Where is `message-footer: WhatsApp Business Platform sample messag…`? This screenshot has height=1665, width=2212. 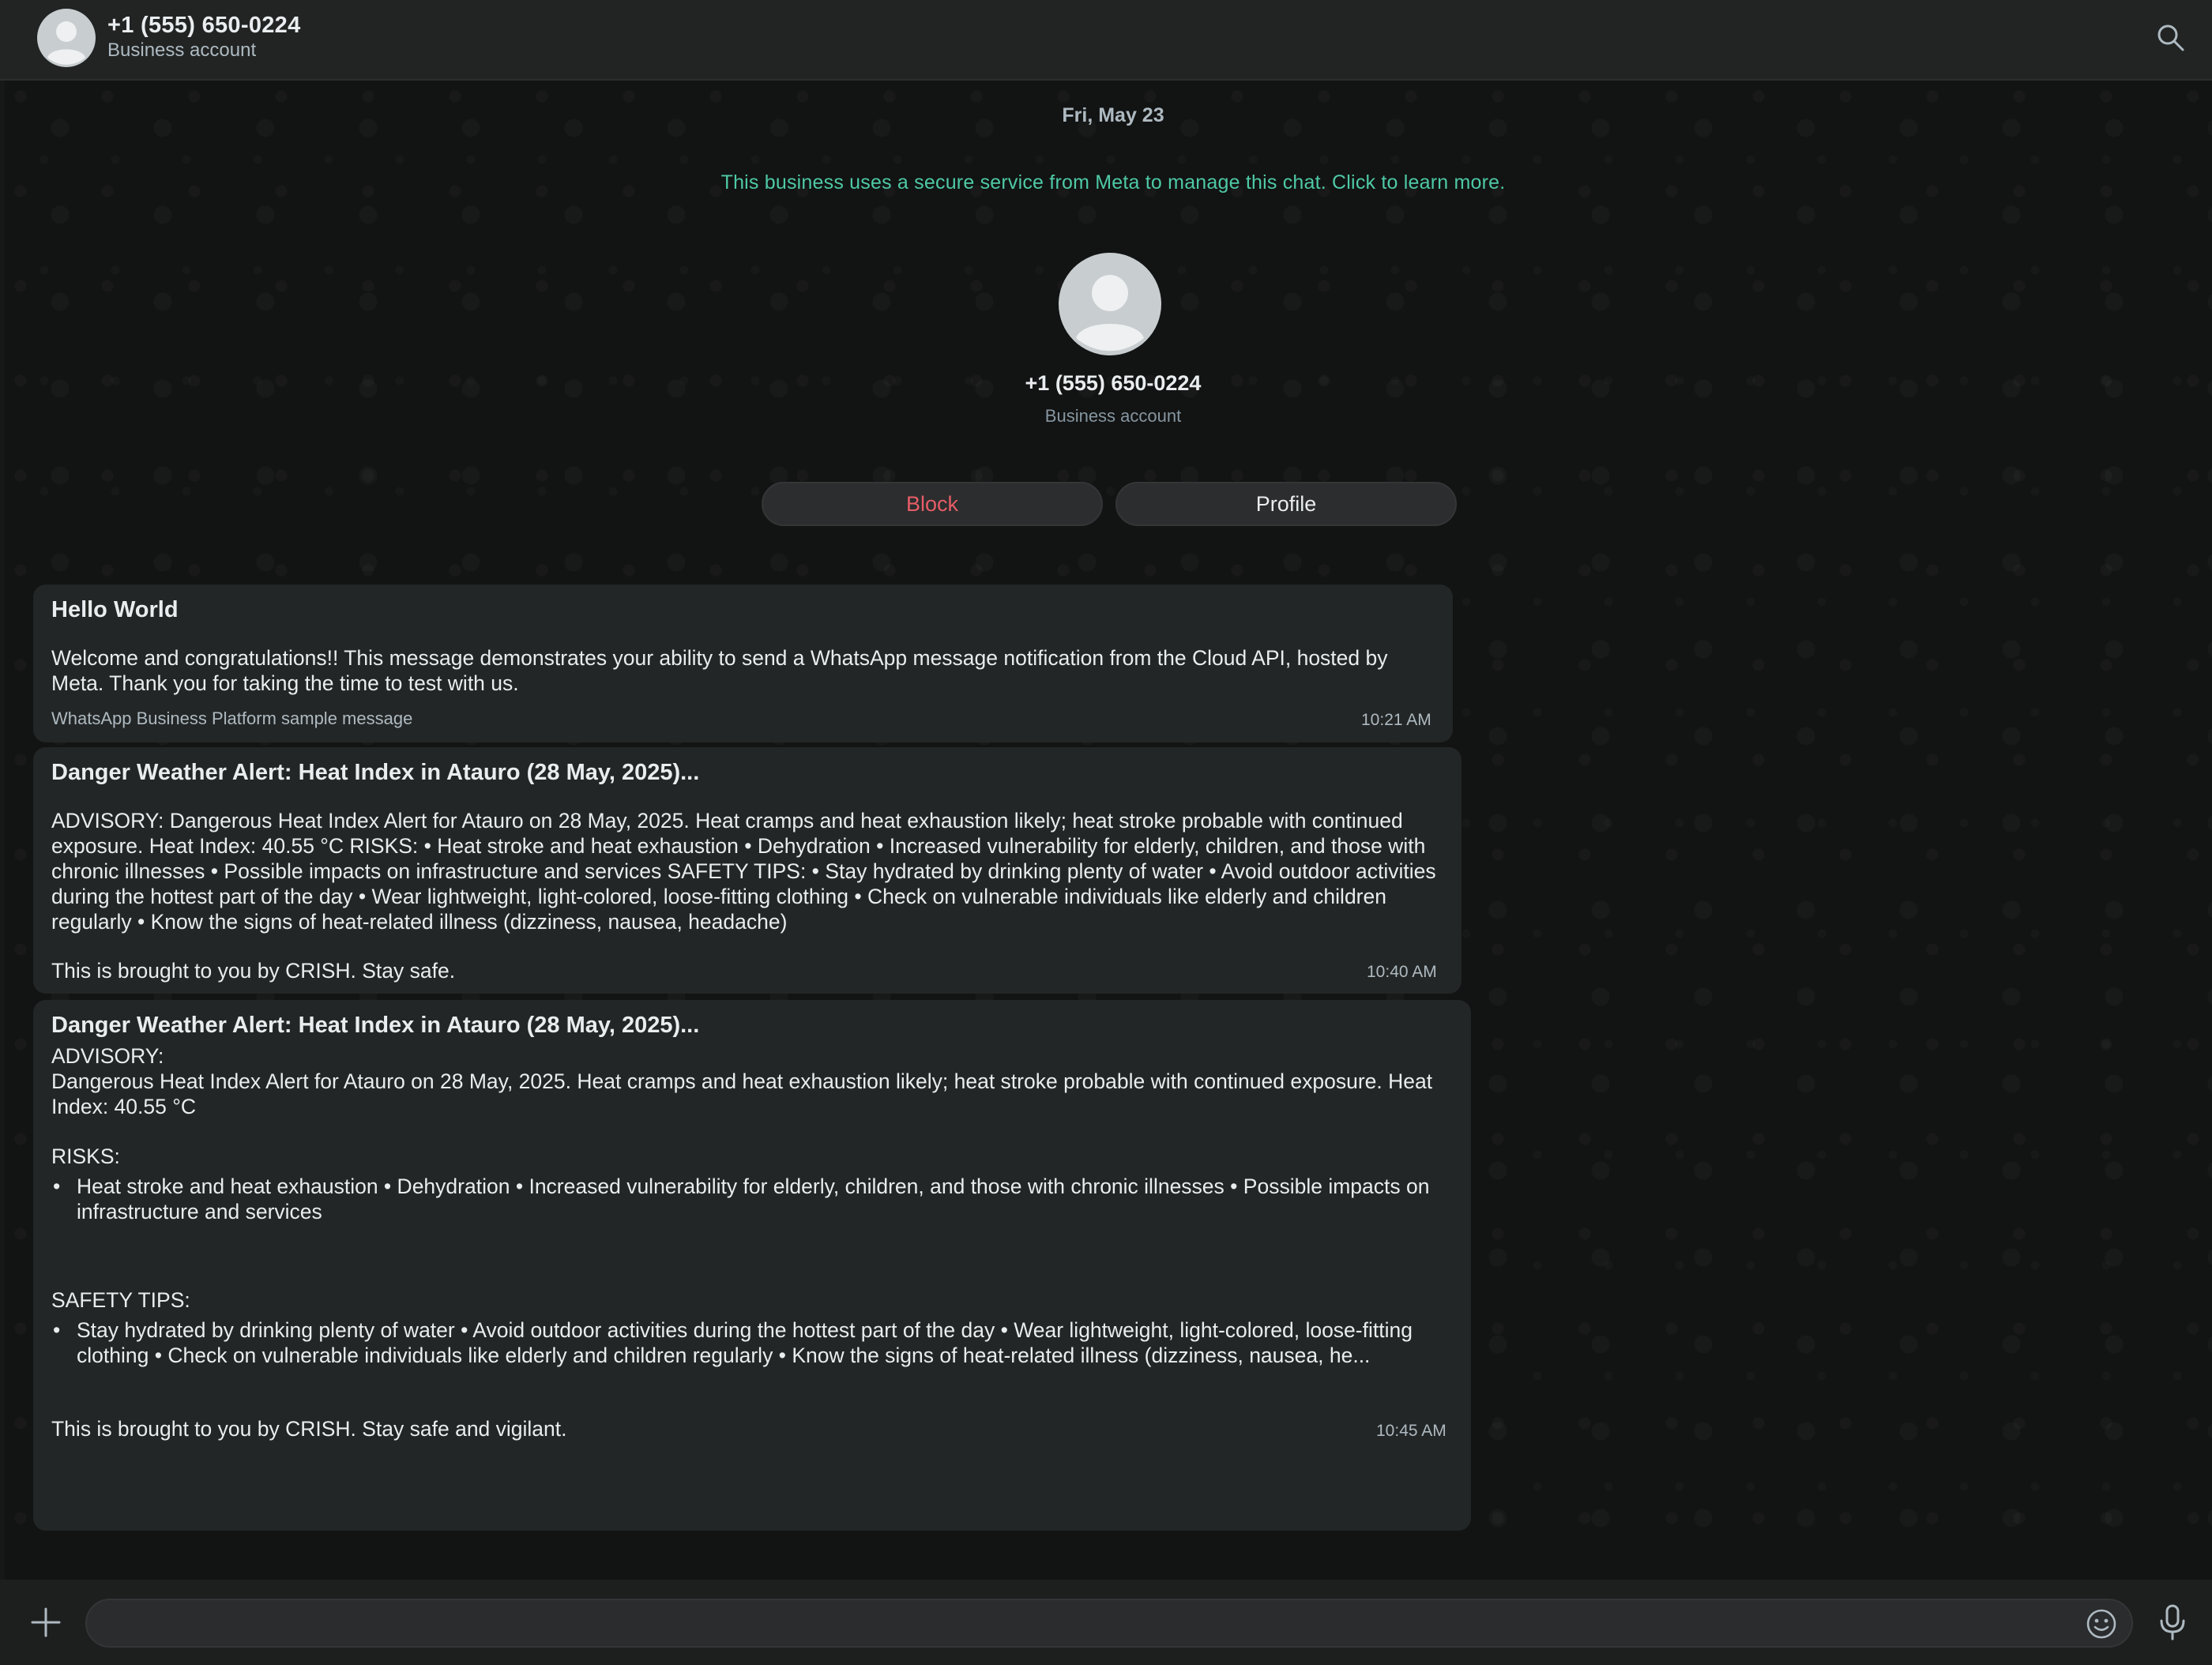 message-footer: WhatsApp Business Platform sample messag… is located at coordinates (232, 718).